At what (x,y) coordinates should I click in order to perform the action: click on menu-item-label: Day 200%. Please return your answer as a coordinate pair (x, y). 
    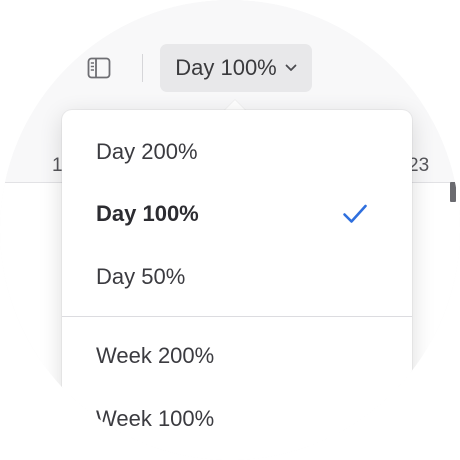
    Looking at the image, I should click on (147, 151).